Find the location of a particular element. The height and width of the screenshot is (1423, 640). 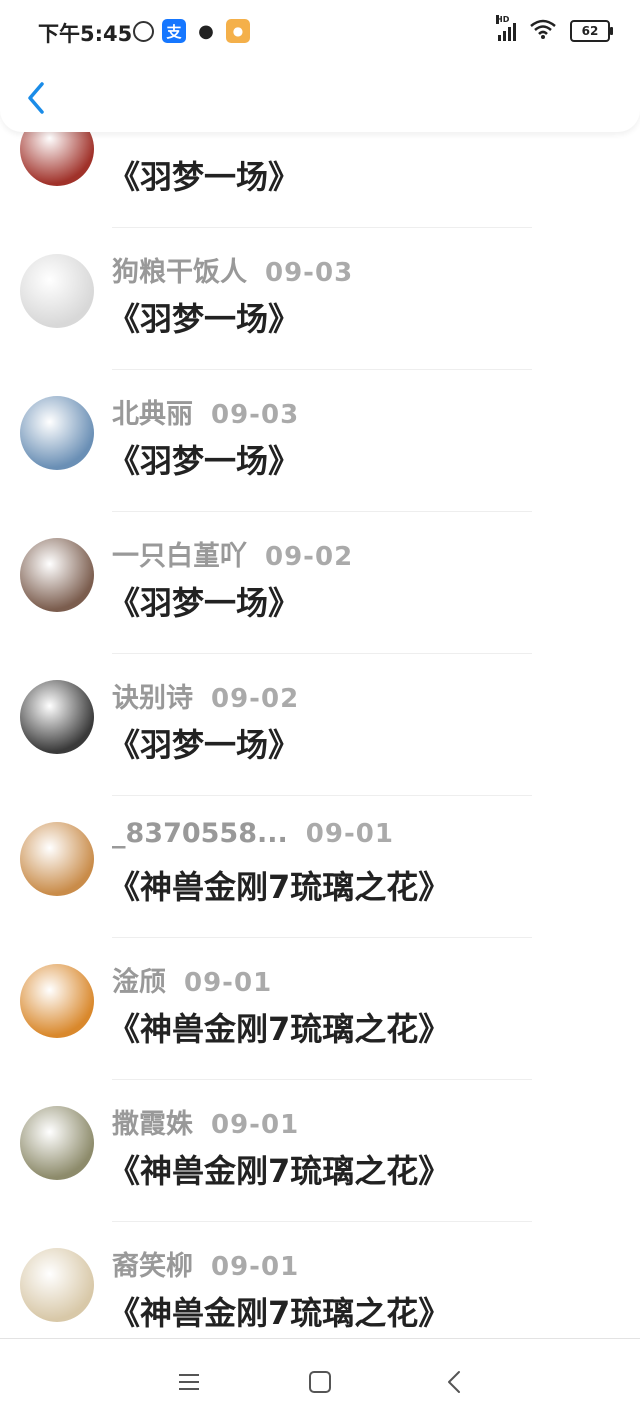

status-bar: 下午5:45 支 ● ● HD 62 is located at coordinates (320, 31).